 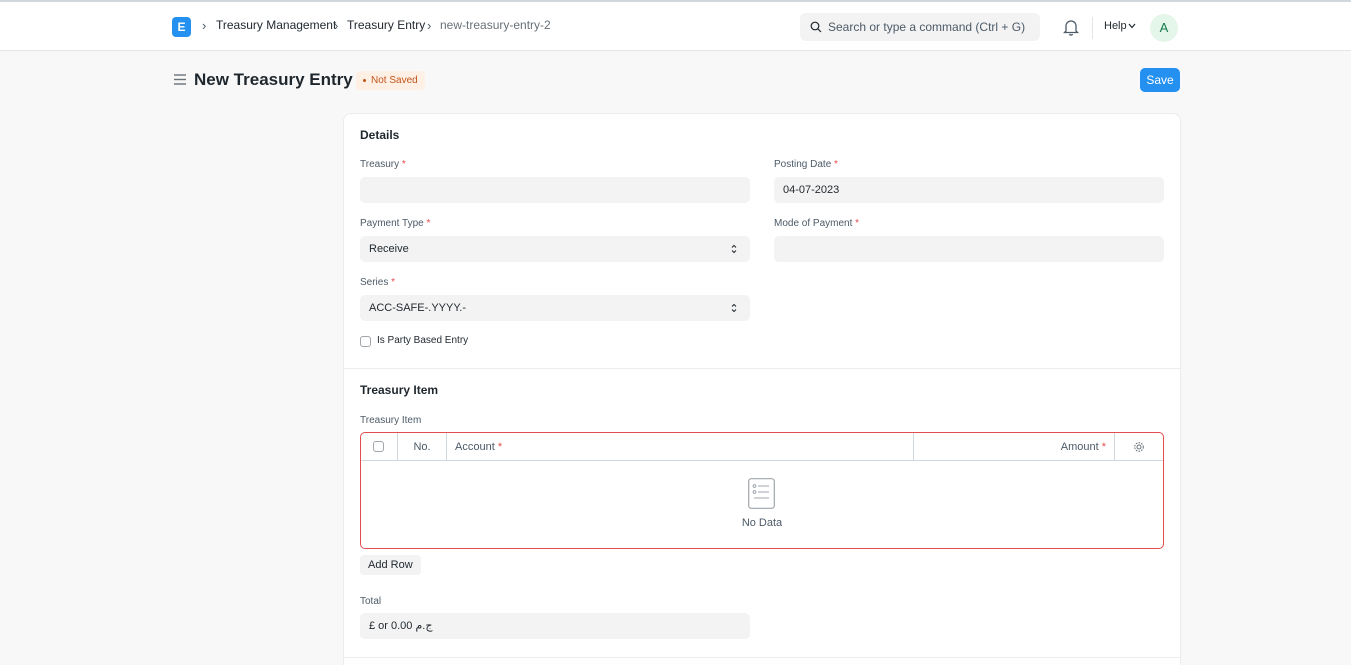 I want to click on header-checkbox-cell, so click(x=379, y=447).